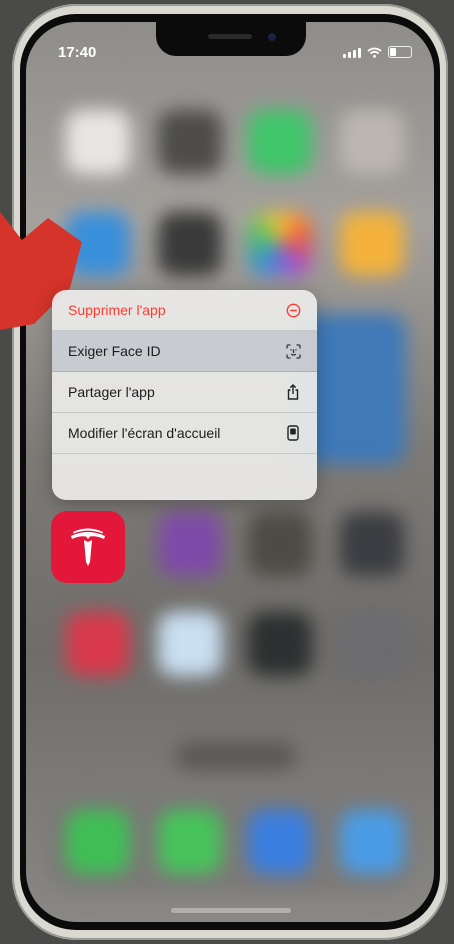 The image size is (454, 944). What do you see at coordinates (184, 310) in the screenshot?
I see `menu-item-delete-app: Supprimer l'app` at bounding box center [184, 310].